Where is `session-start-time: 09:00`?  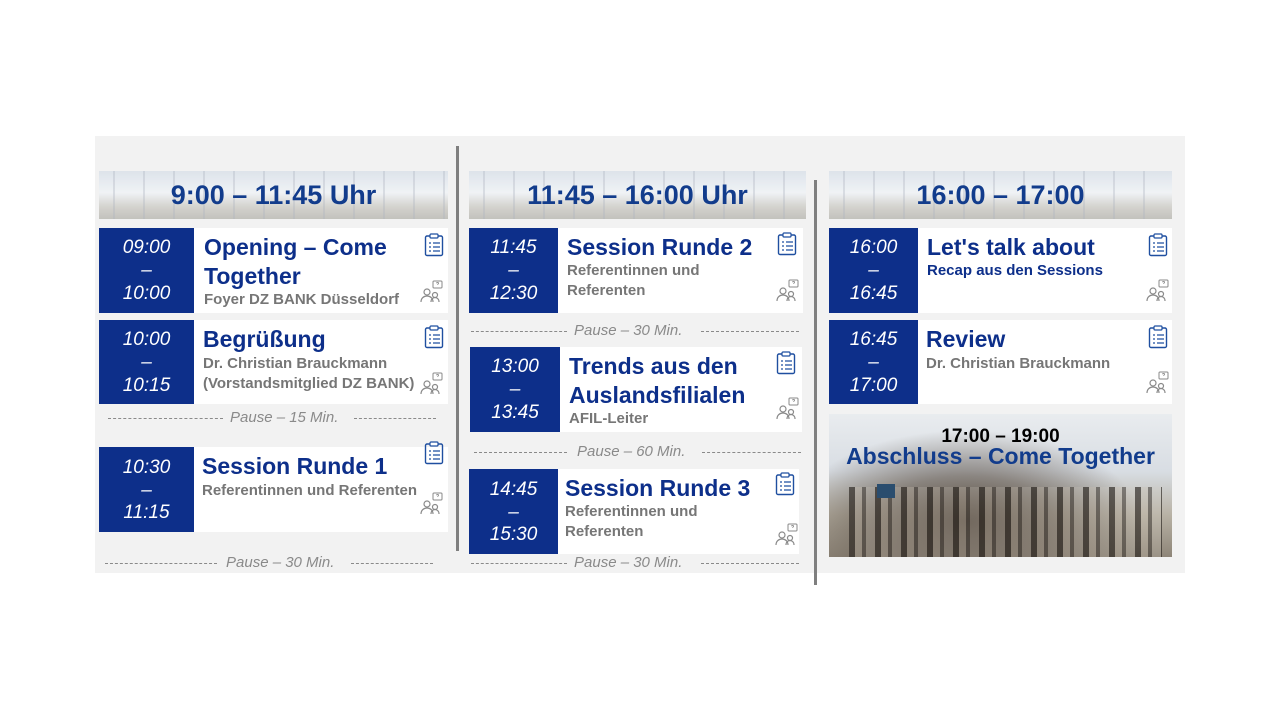
session-start-time: 09:00 is located at coordinates (146, 247).